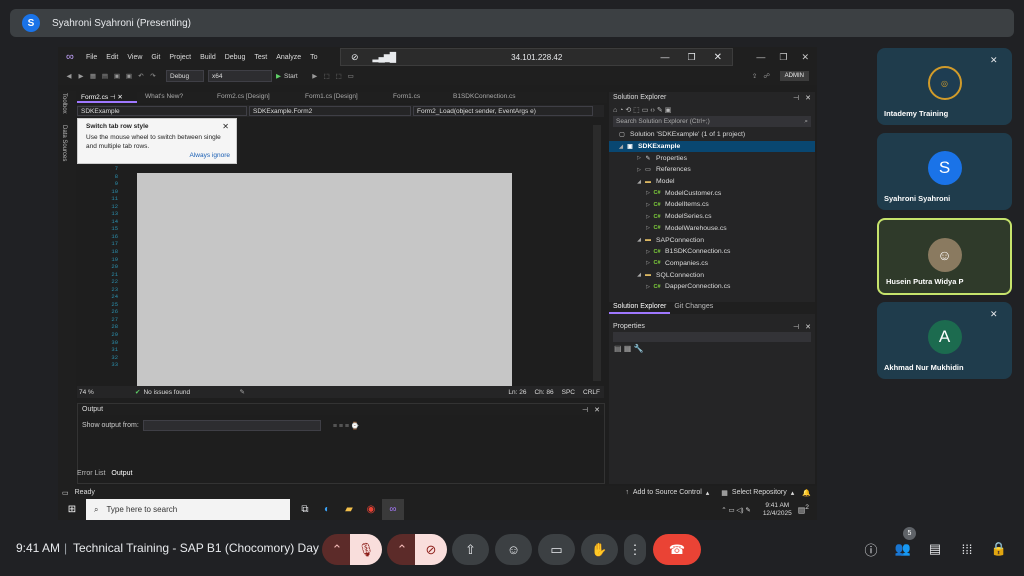  What do you see at coordinates (105, 76) in the screenshot?
I see `open-icon: ▤` at bounding box center [105, 76].